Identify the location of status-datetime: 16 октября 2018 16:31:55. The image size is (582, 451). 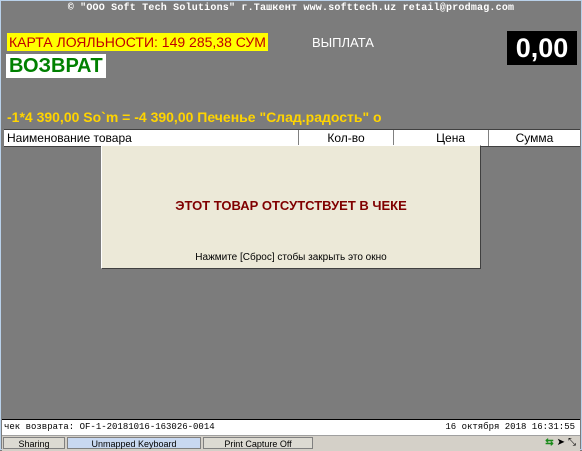
(510, 427).